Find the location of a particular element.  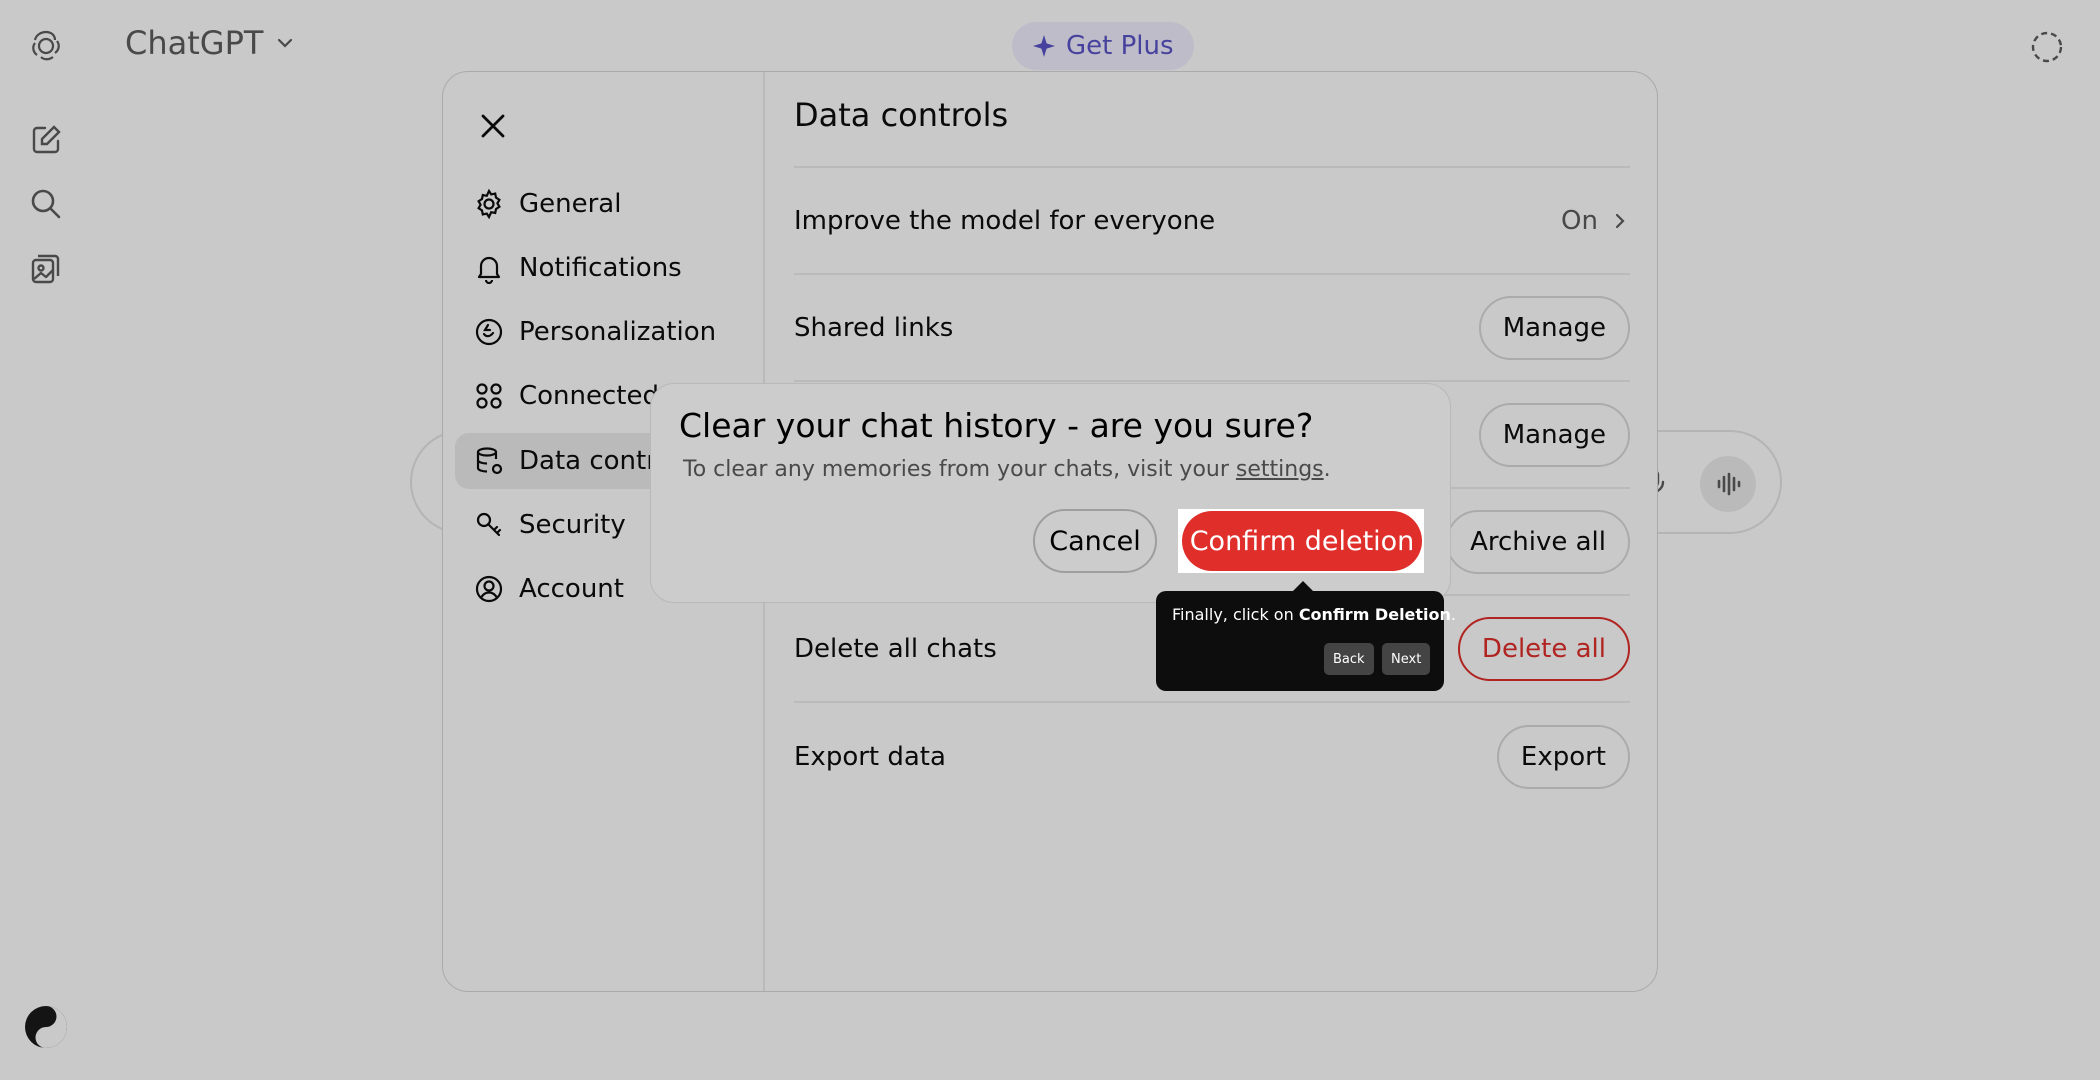

tour-text-prefix: Finally, click on is located at coordinates (1235, 614).